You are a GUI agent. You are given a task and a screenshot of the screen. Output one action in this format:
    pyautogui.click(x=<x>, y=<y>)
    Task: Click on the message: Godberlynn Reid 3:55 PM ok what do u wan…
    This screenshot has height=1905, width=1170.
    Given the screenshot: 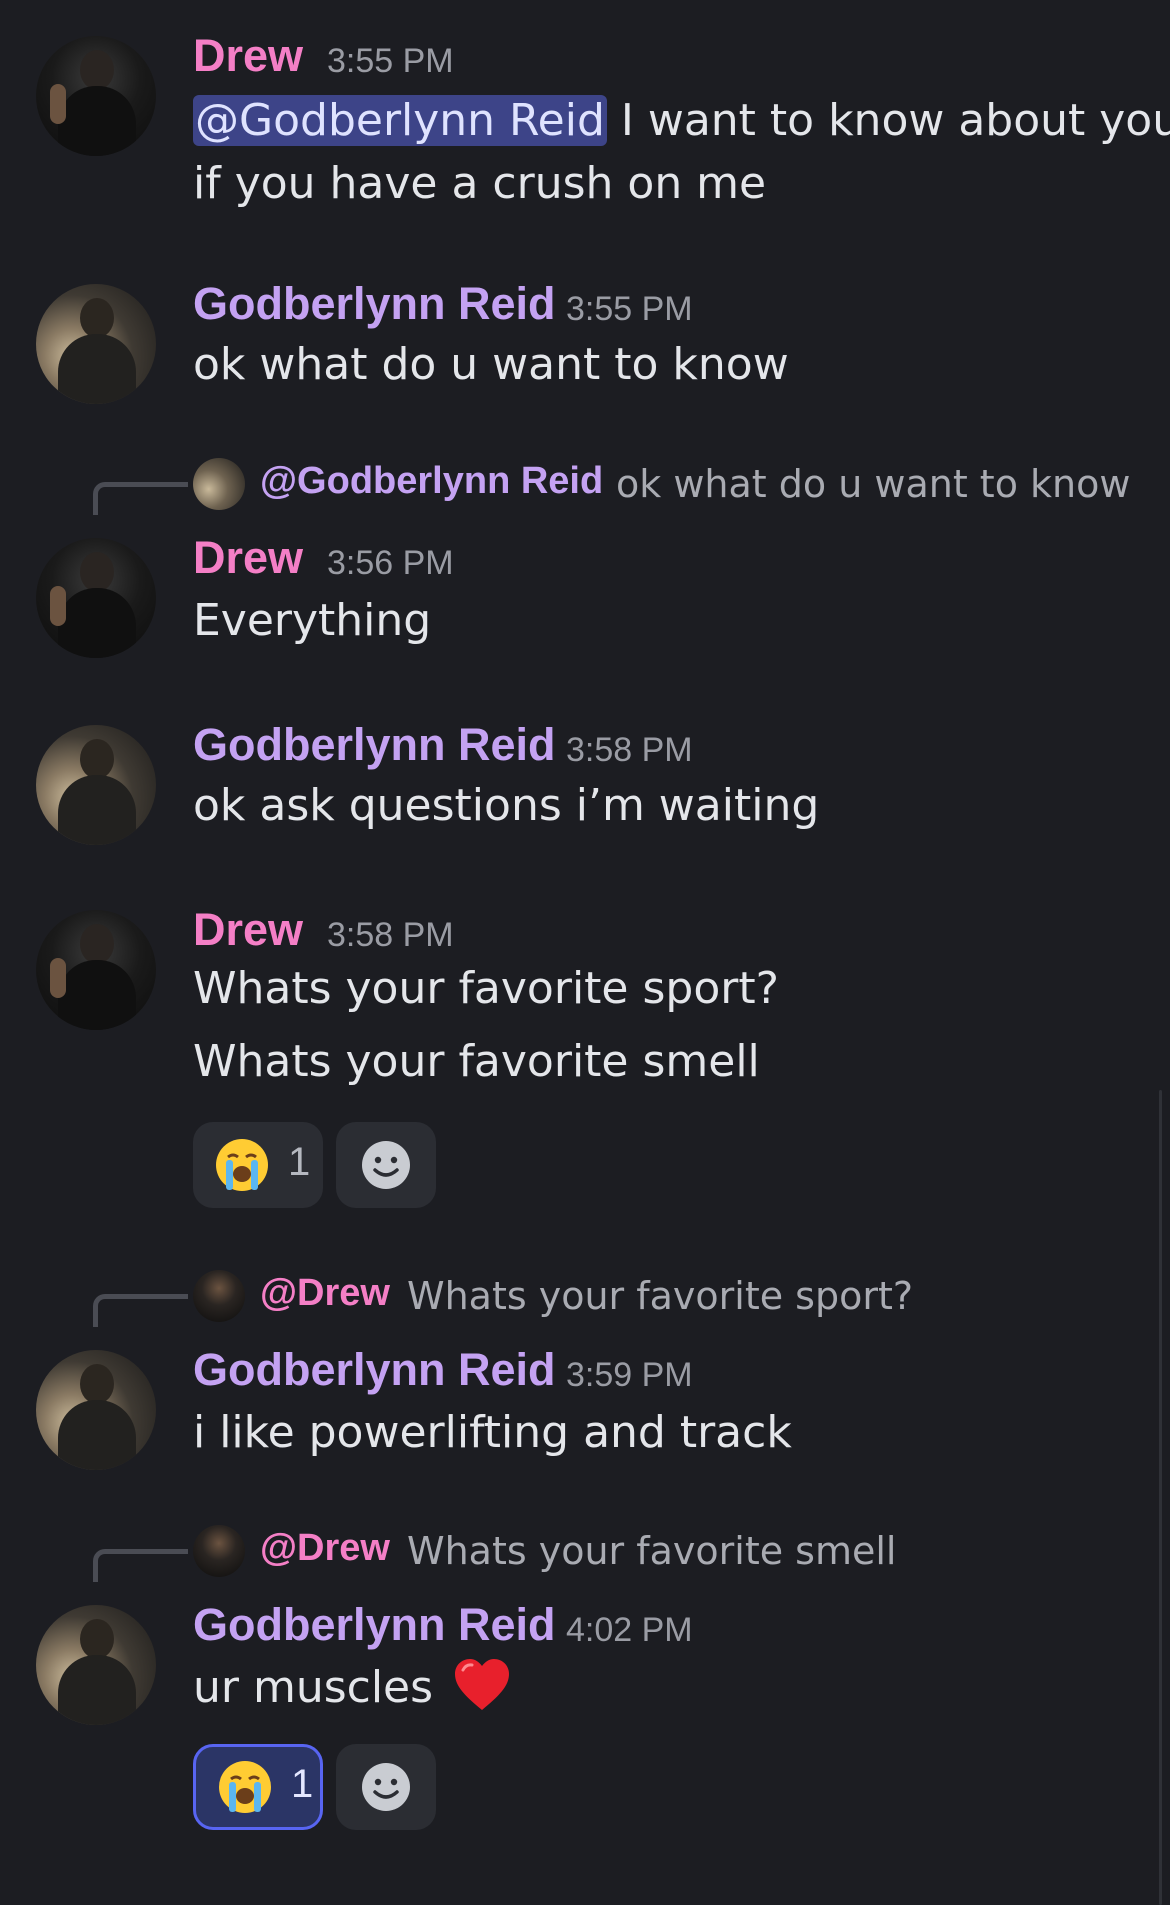 What is the action you would take?
    pyautogui.click(x=585, y=345)
    